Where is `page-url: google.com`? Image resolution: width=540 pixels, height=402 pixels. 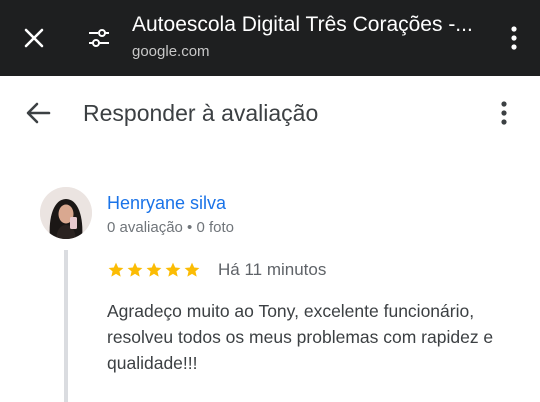
page-url: google.com is located at coordinates (171, 51).